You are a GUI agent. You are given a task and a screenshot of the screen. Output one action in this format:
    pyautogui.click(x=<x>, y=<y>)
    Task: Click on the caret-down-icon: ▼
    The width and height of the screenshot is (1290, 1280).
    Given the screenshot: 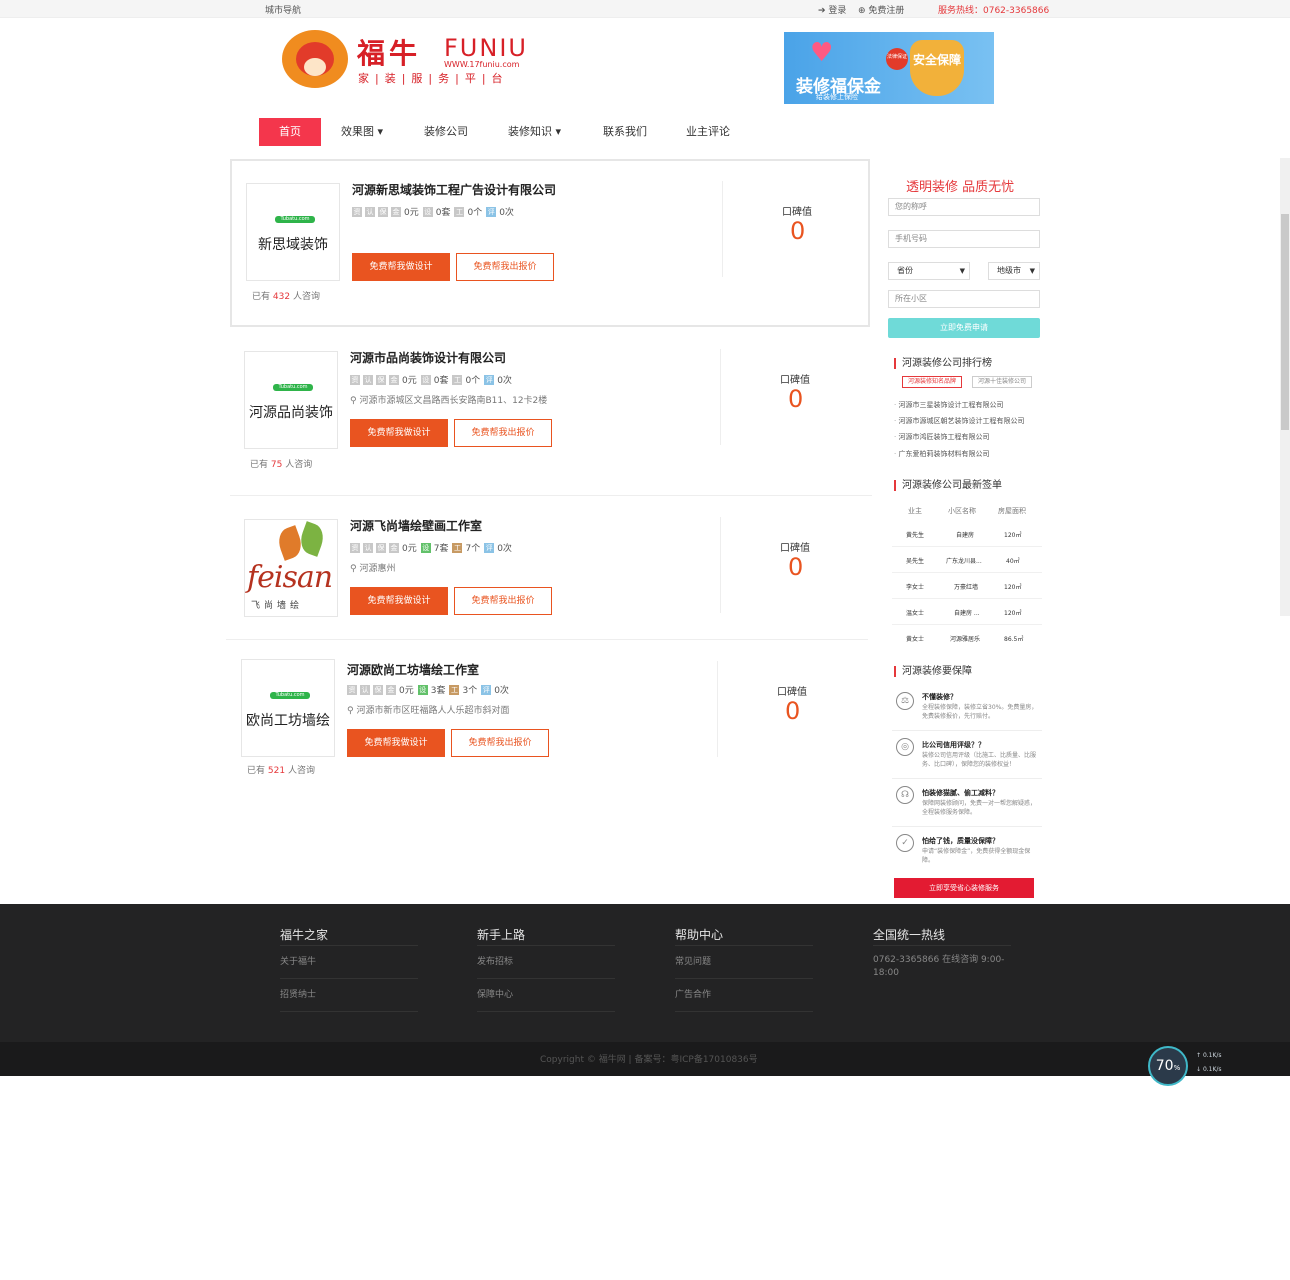 What is the action you would take?
    pyautogui.click(x=962, y=271)
    